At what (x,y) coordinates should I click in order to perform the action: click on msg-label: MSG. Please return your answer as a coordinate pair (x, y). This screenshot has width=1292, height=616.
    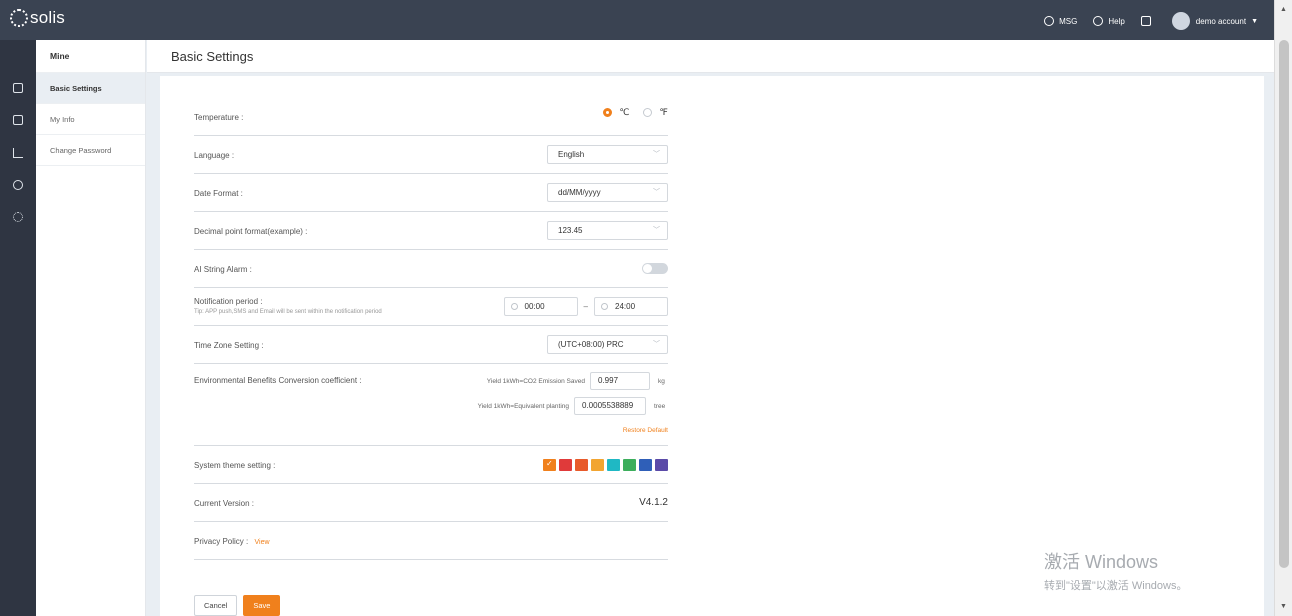
    Looking at the image, I should click on (1068, 21).